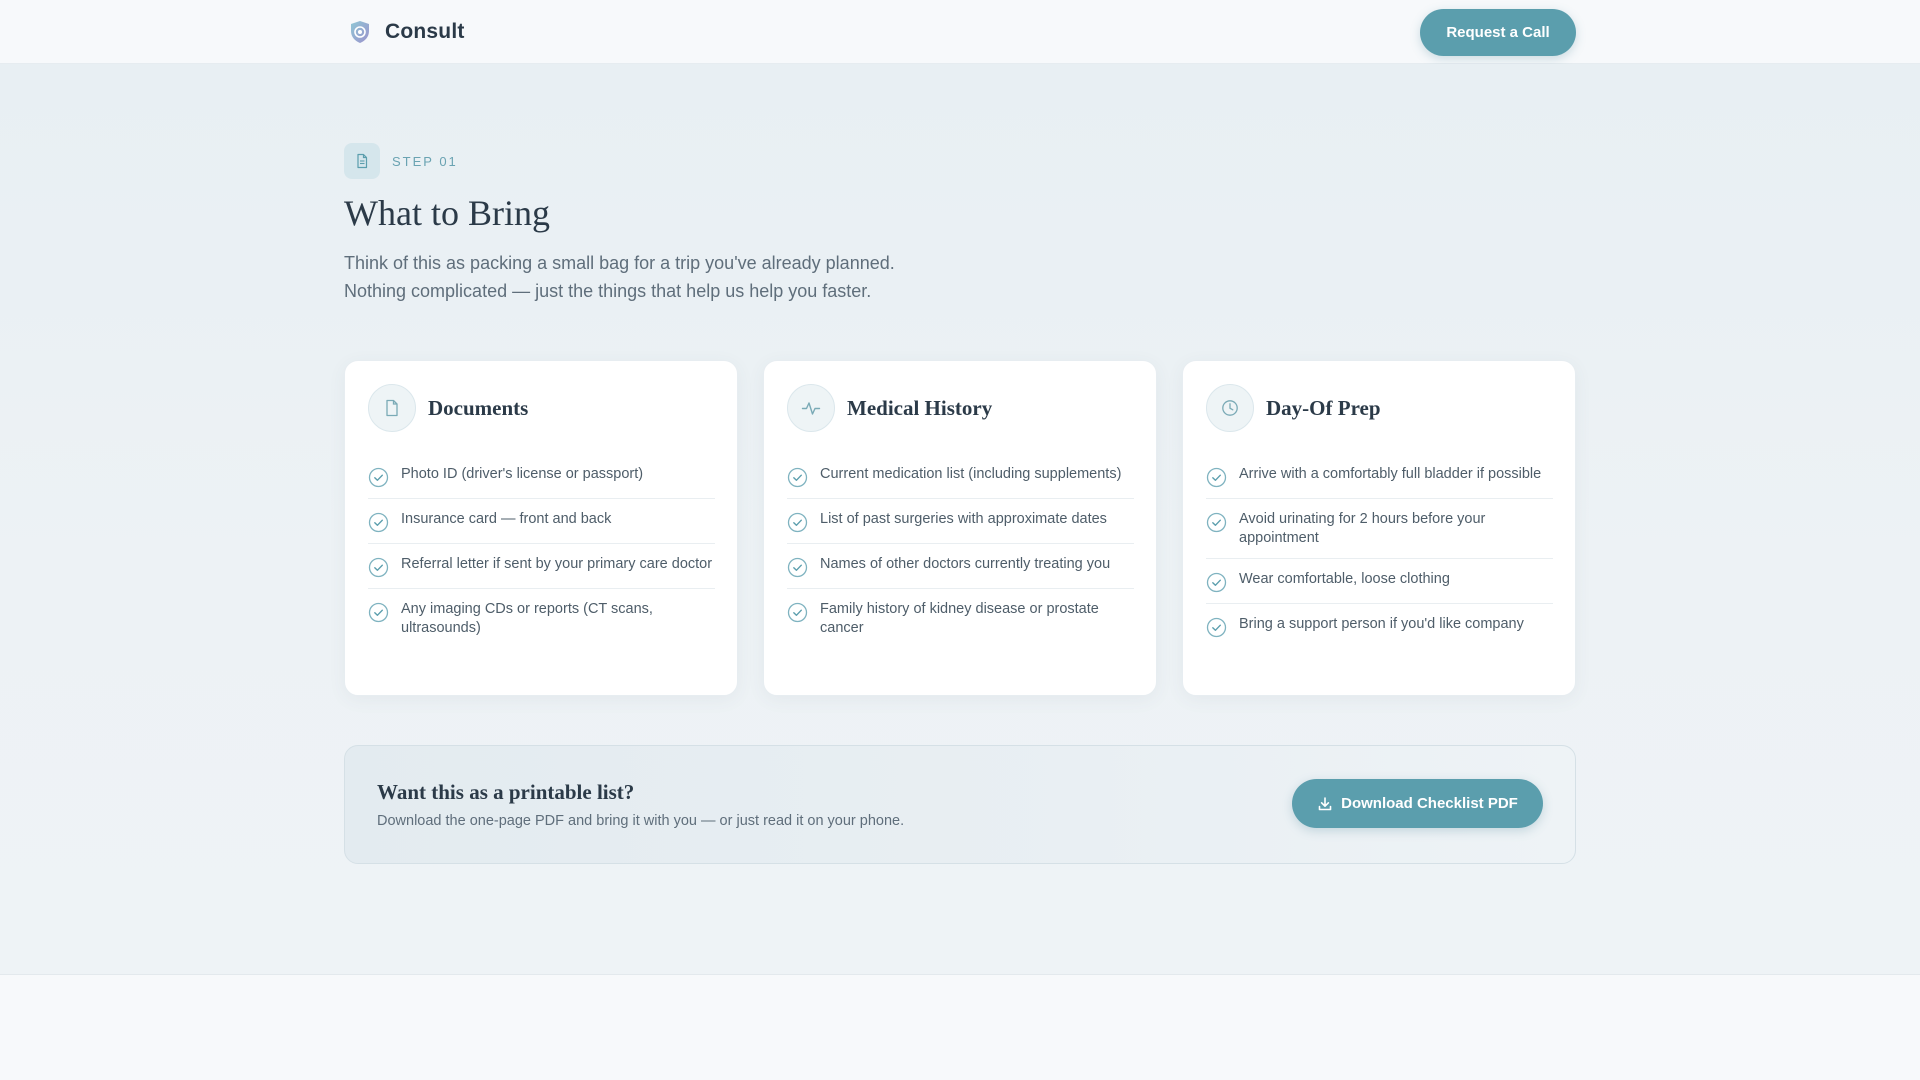 The height and width of the screenshot is (1080, 1920). I want to click on card-title: Documents, so click(478, 407).